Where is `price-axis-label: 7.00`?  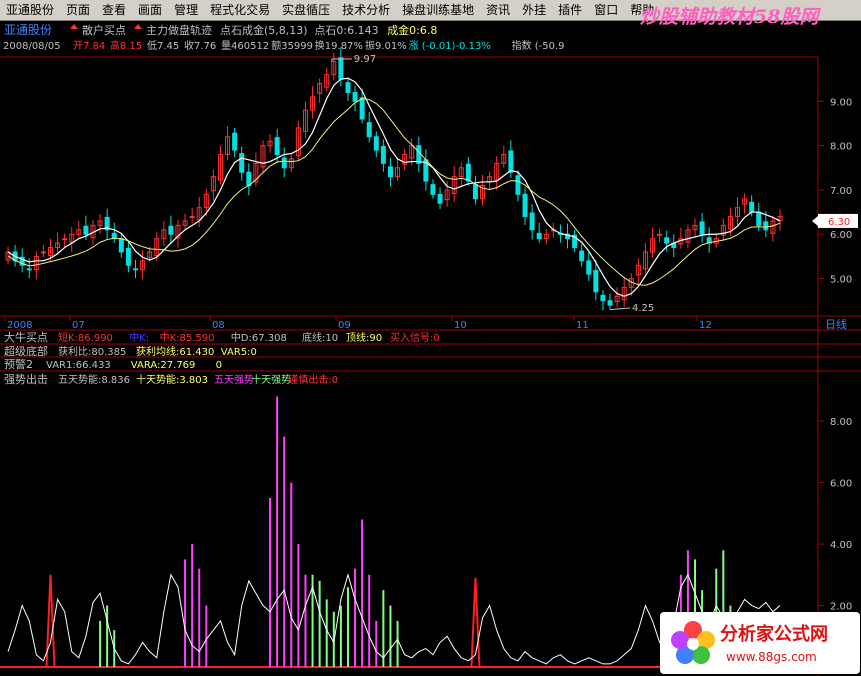
price-axis-label: 7.00 is located at coordinates (841, 191).